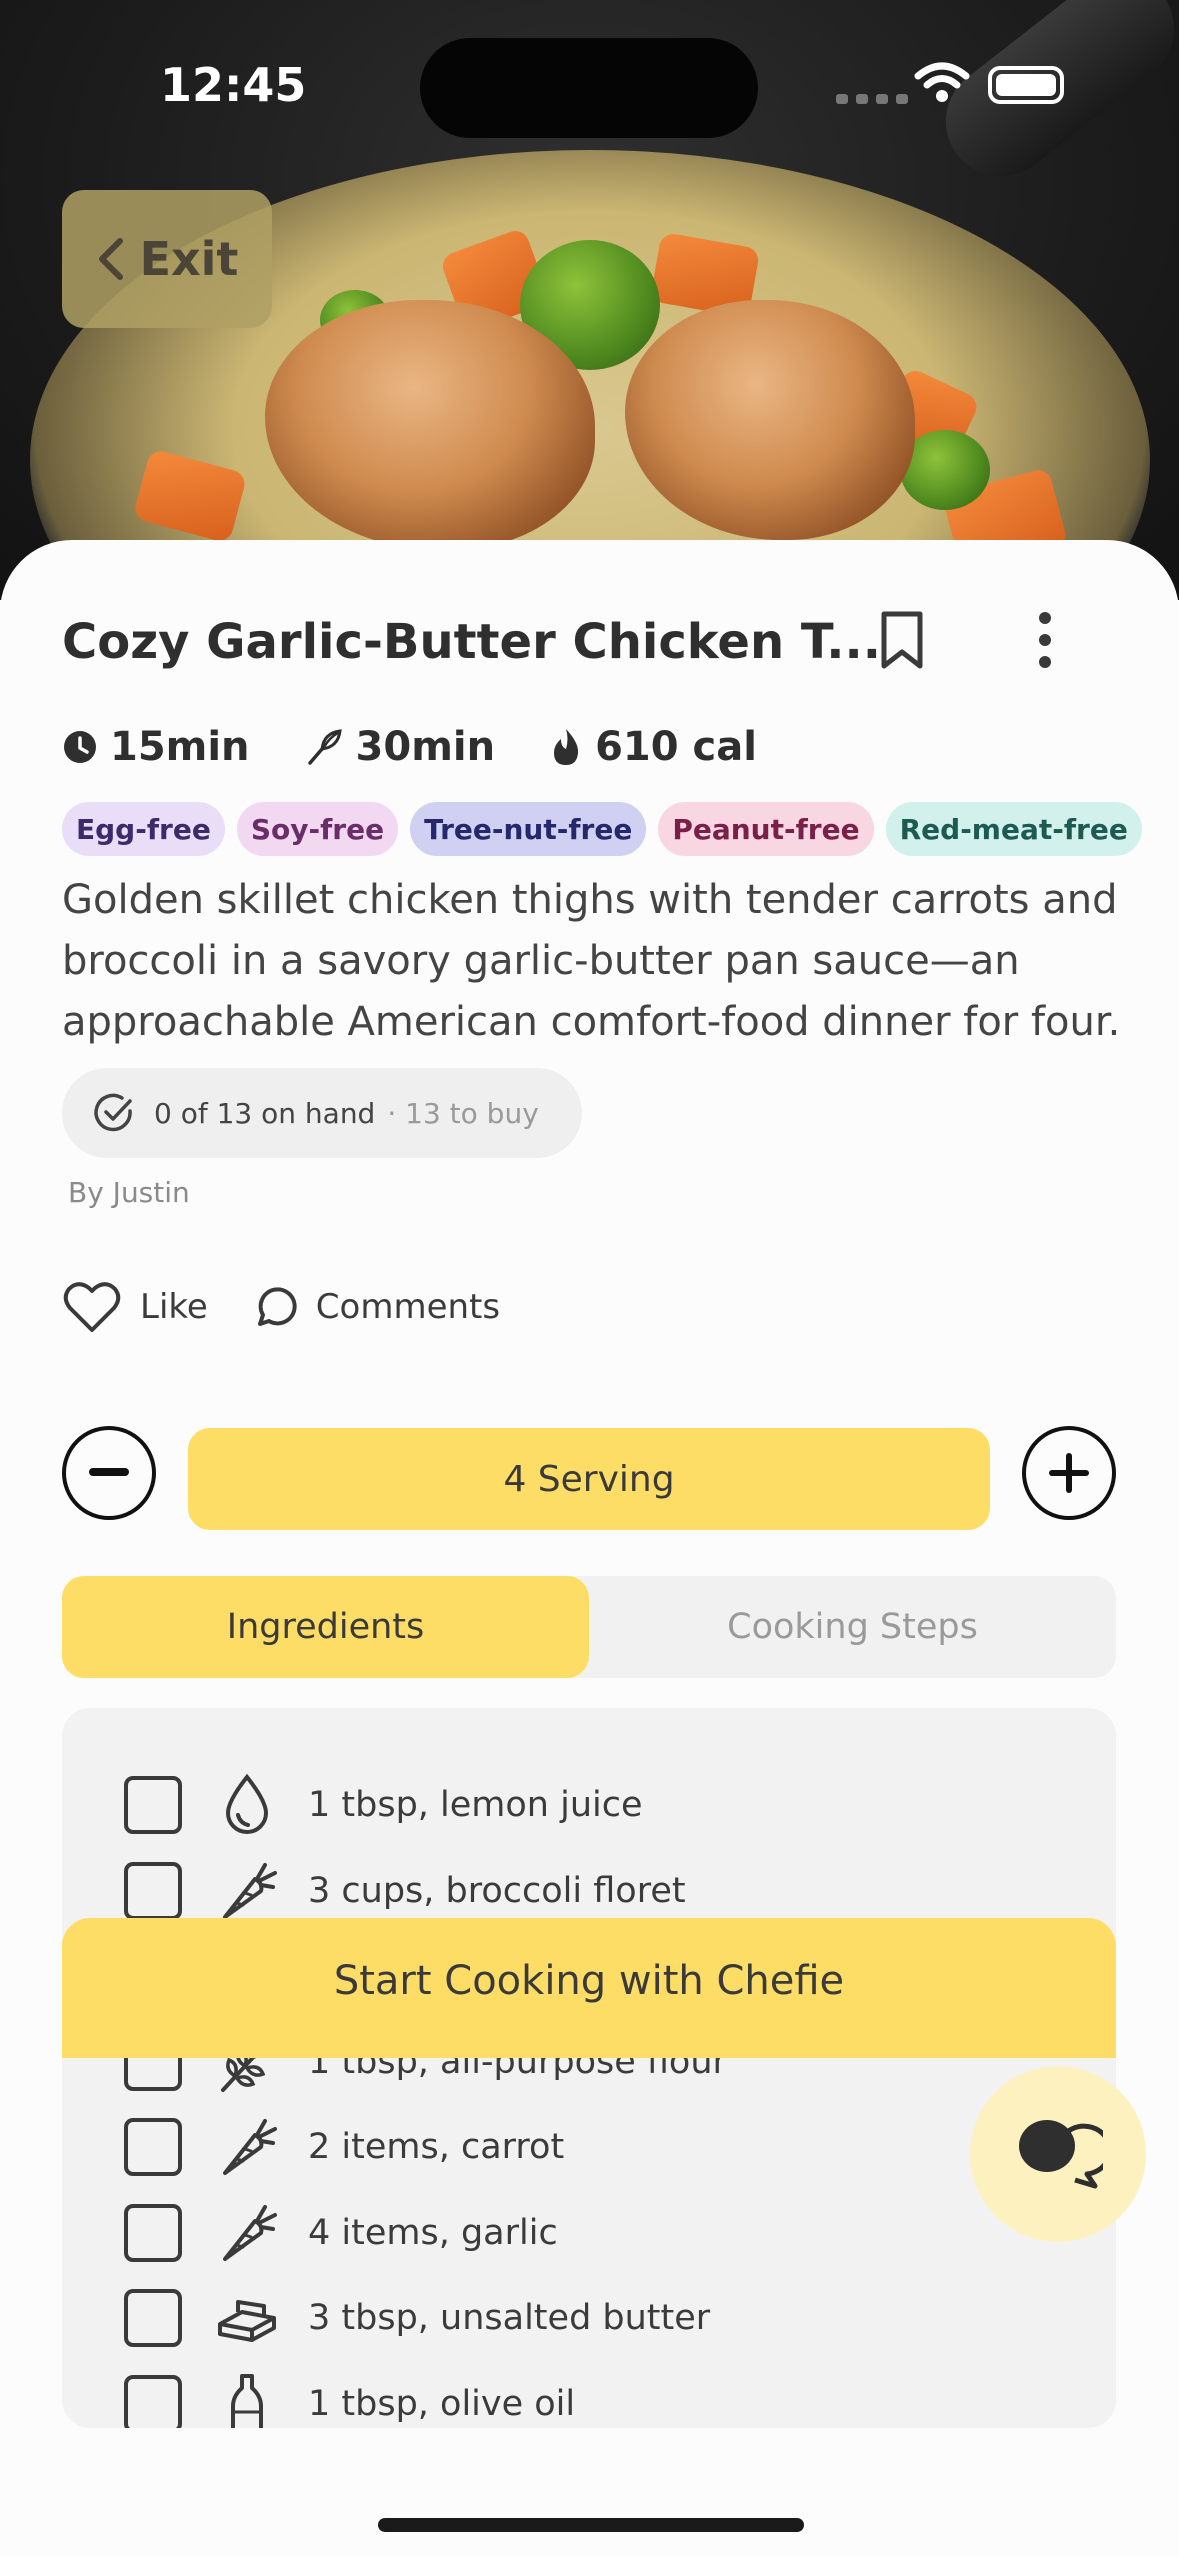  What do you see at coordinates (589, 88) in the screenshot?
I see `dynamic-island` at bounding box center [589, 88].